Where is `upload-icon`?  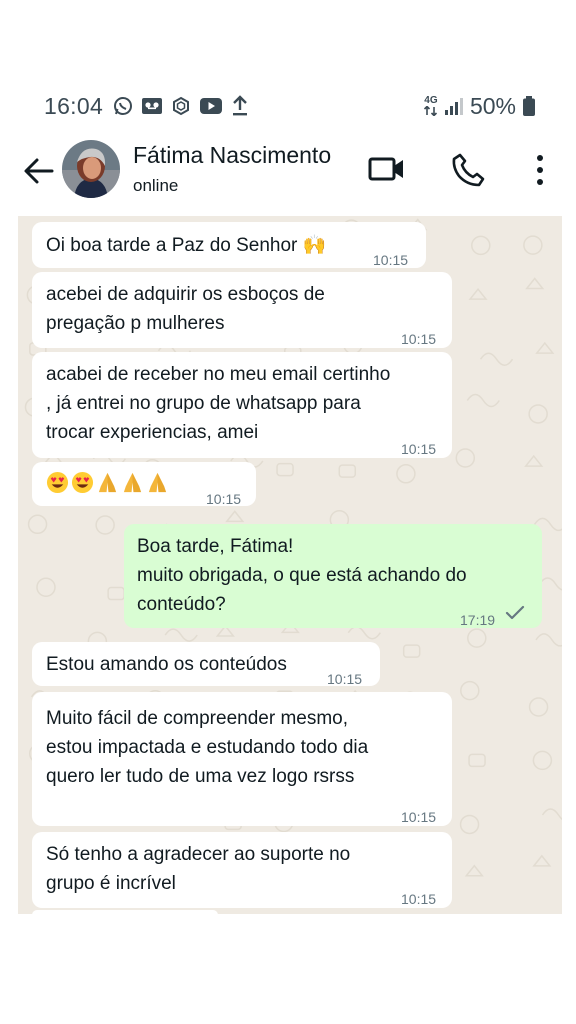
upload-icon is located at coordinates (240, 105).